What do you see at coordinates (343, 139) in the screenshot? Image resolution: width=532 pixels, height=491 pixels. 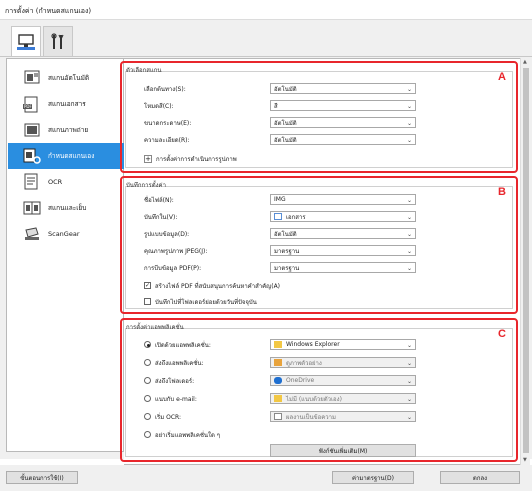 I see `resolution-dropdown: อัตโนมัติ ⌄` at bounding box center [343, 139].